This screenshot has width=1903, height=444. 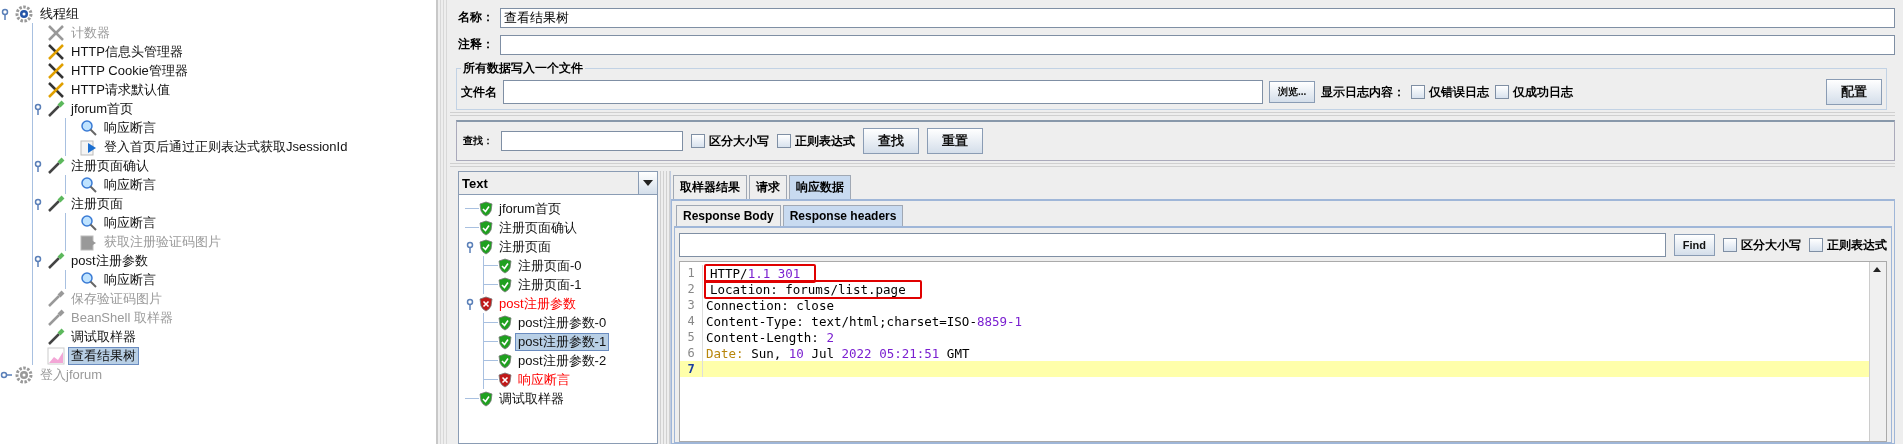 I want to click on reset-button: 重置, so click(x=955, y=141).